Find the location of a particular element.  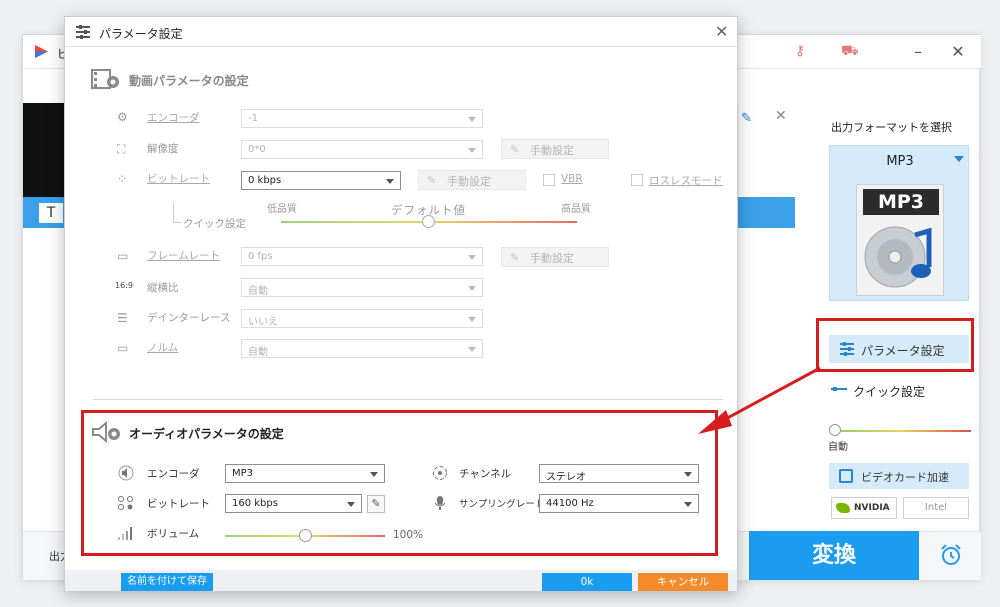

aspect-ratio-icon: 16:9 is located at coordinates (124, 285).